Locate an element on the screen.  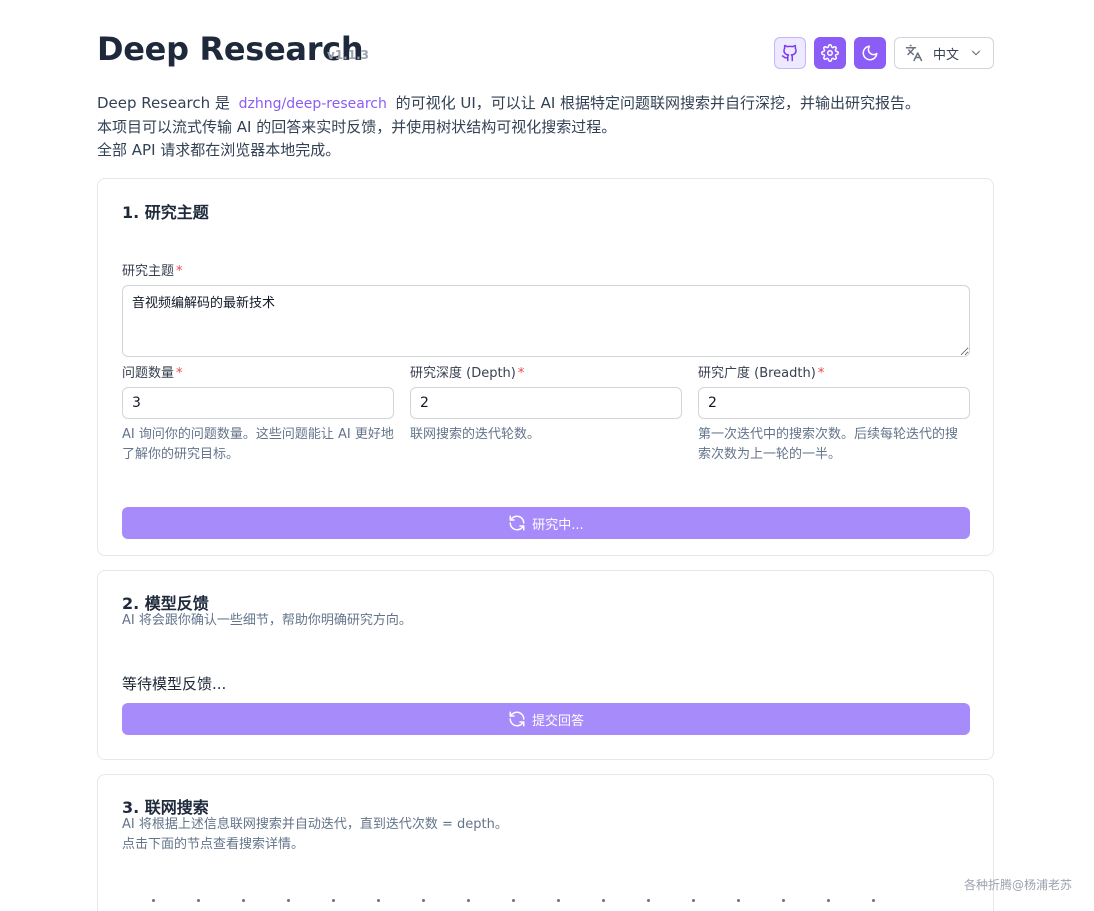
section-subtitle: AI 将会跟你确认一些细节，帮助你明确研究方向。 is located at coordinates (267, 620).